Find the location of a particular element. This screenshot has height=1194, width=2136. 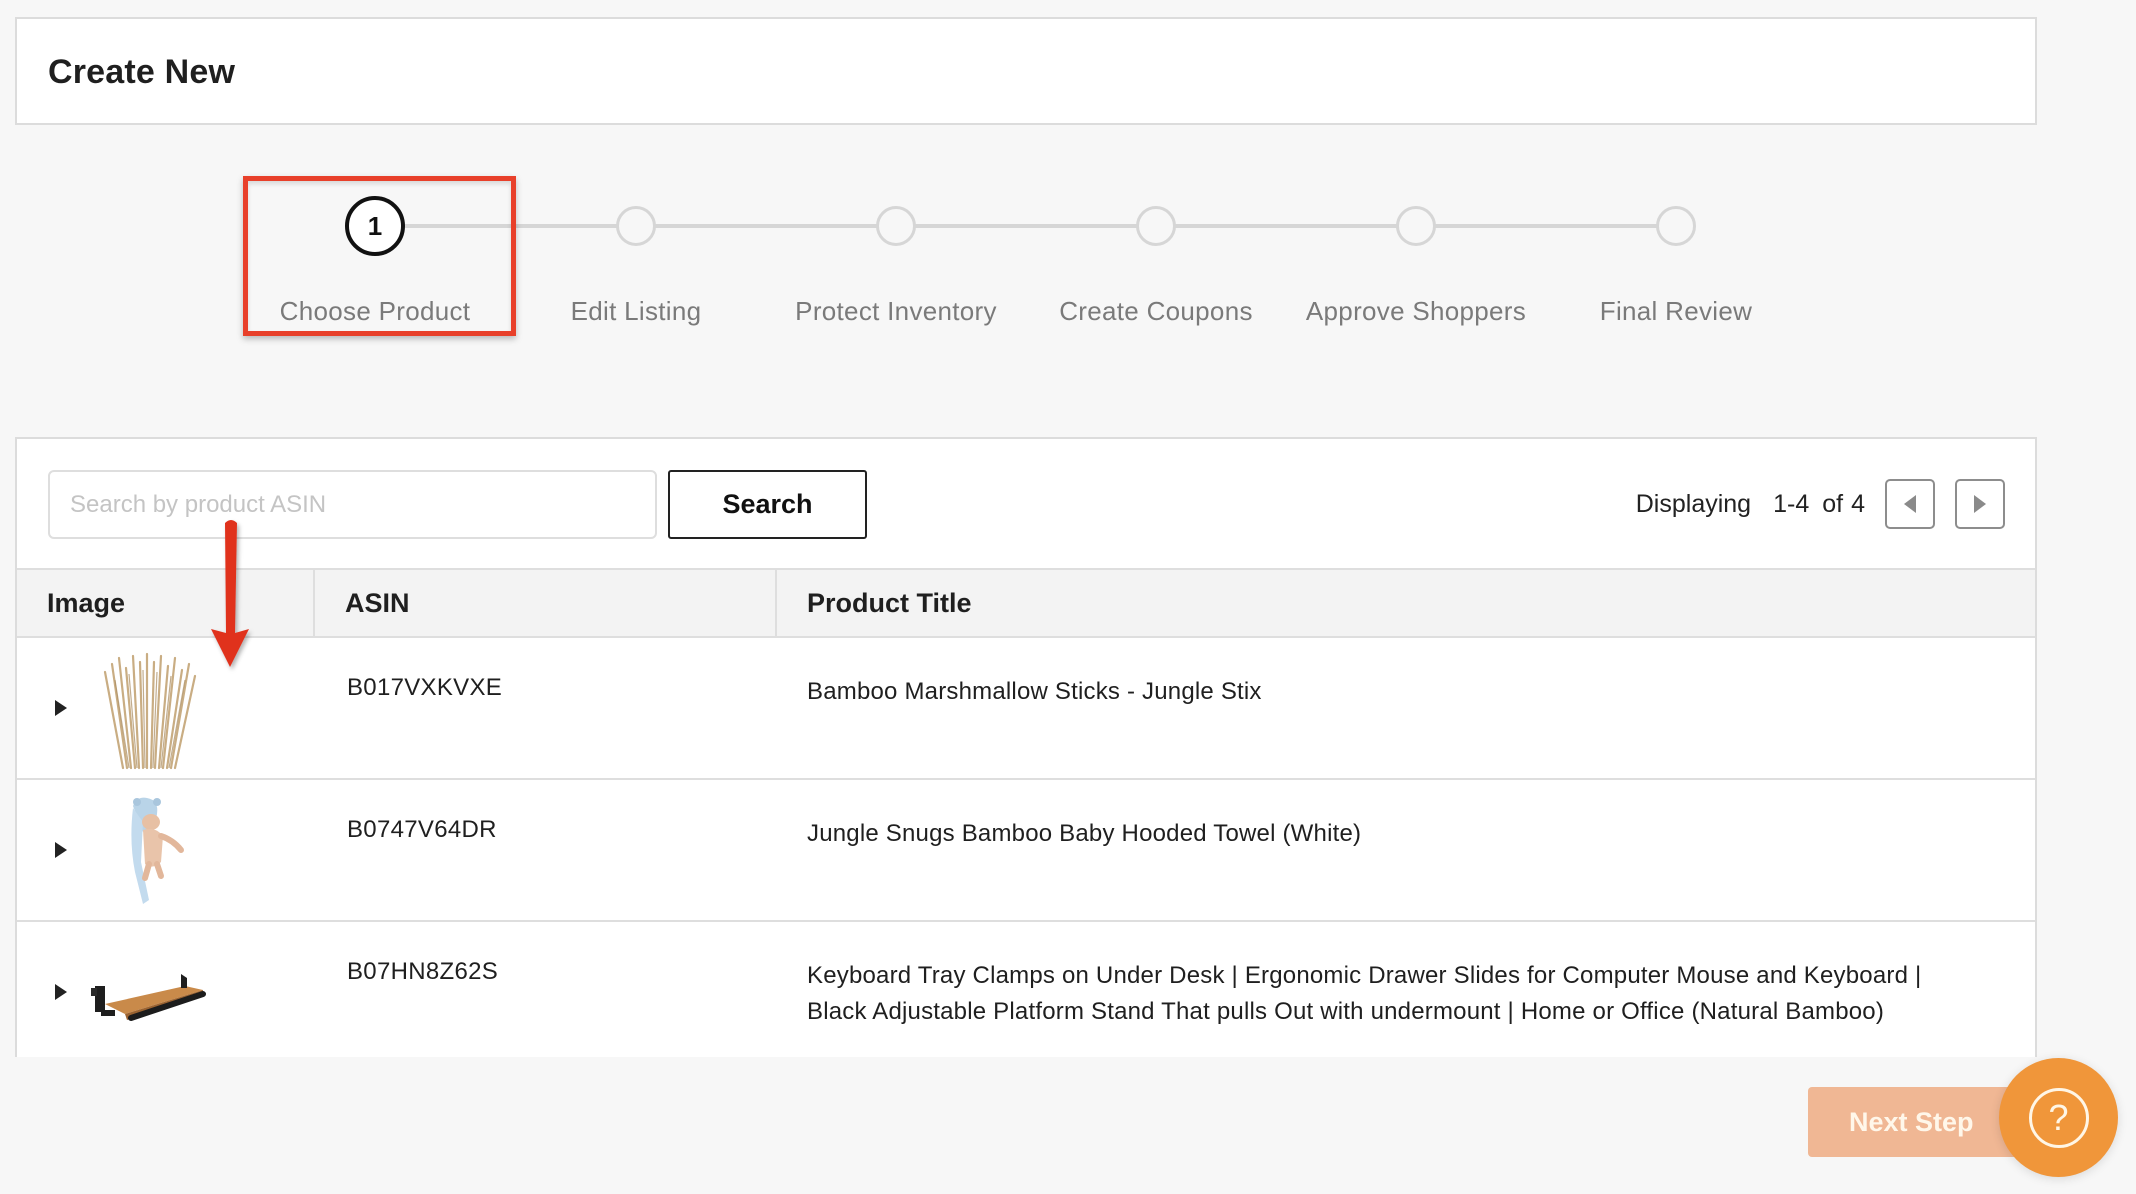

help-glyph: ? is located at coordinates (2058, 1117).